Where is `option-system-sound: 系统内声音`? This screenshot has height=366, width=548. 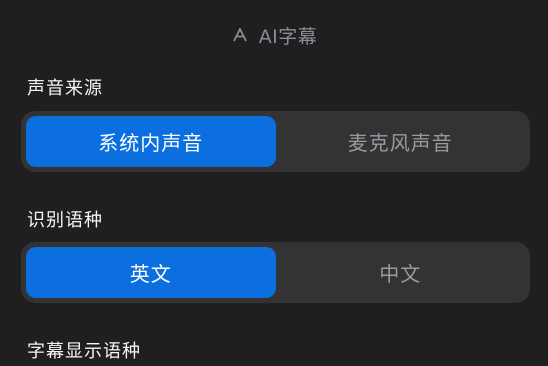
option-system-sound: 系统内声音 is located at coordinates (151, 141).